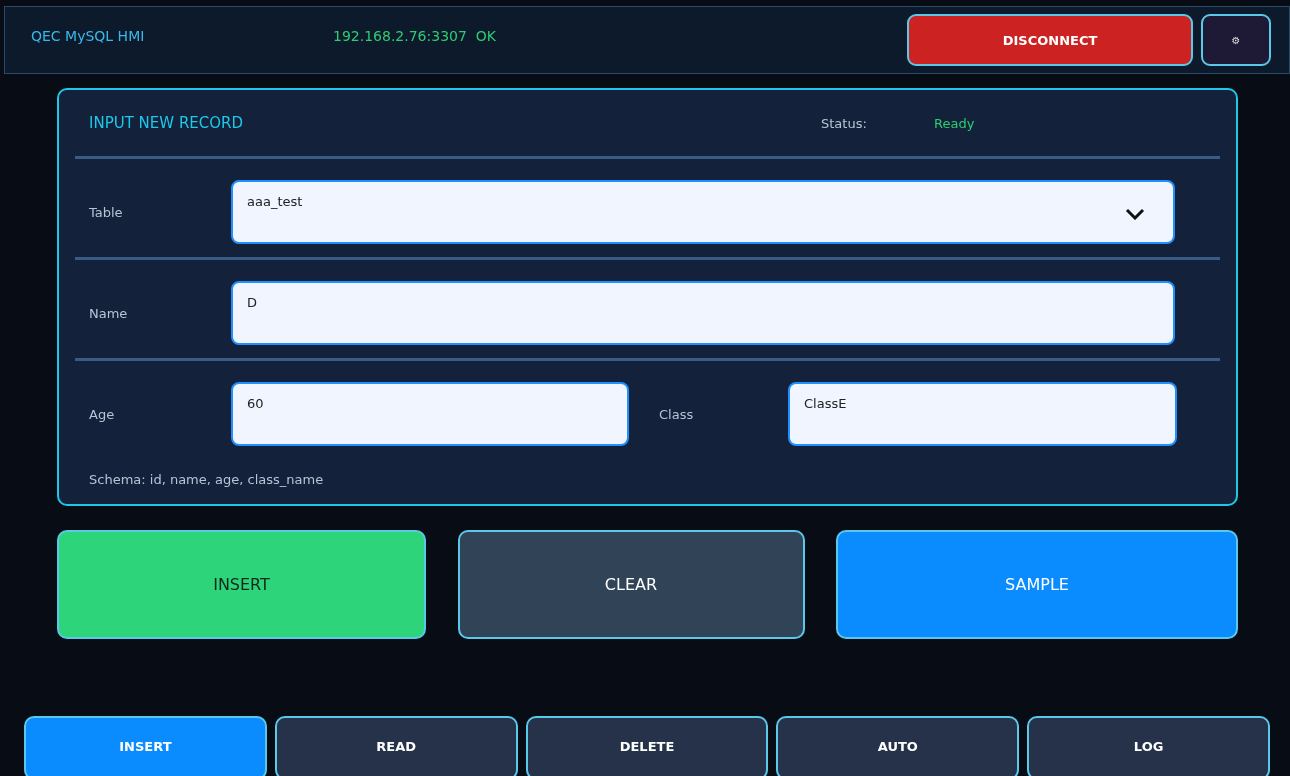 Image resolution: width=1290 pixels, height=776 pixels. I want to click on nav-tab: AUTO, so click(898, 746).